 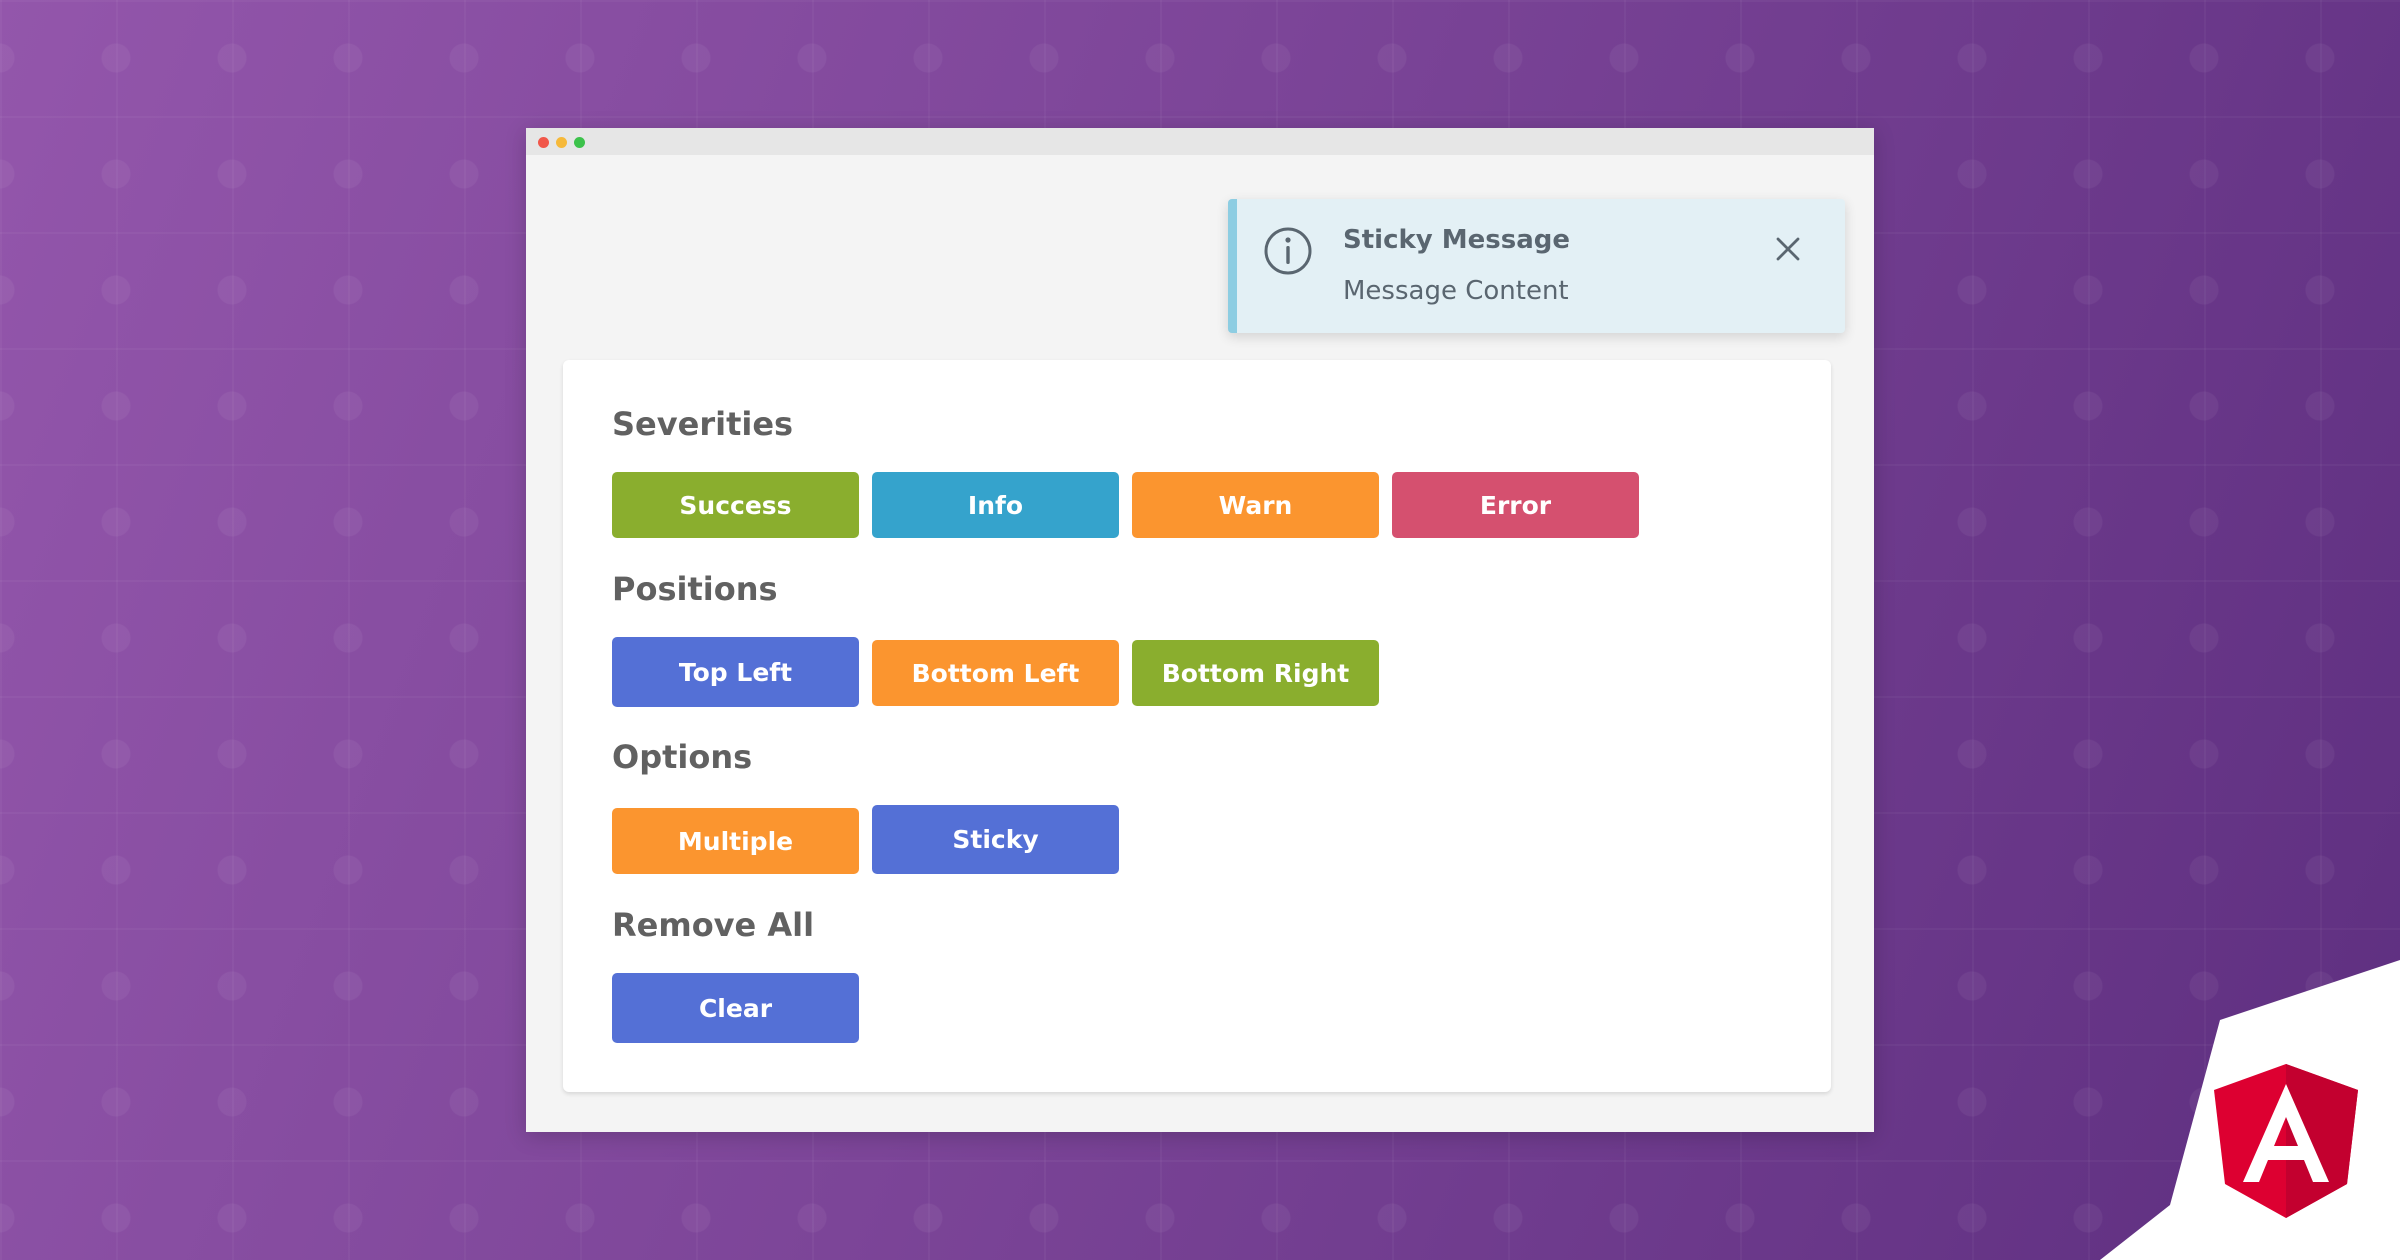 What do you see at coordinates (995, 505) in the screenshot?
I see `info-button: Info` at bounding box center [995, 505].